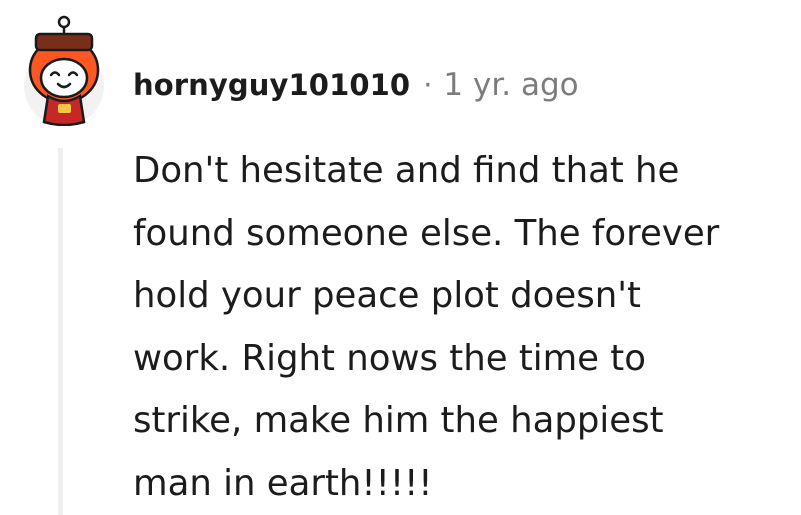 This screenshot has width=801, height=515. What do you see at coordinates (271, 85) in the screenshot?
I see `username-link: hornyguy101010` at bounding box center [271, 85].